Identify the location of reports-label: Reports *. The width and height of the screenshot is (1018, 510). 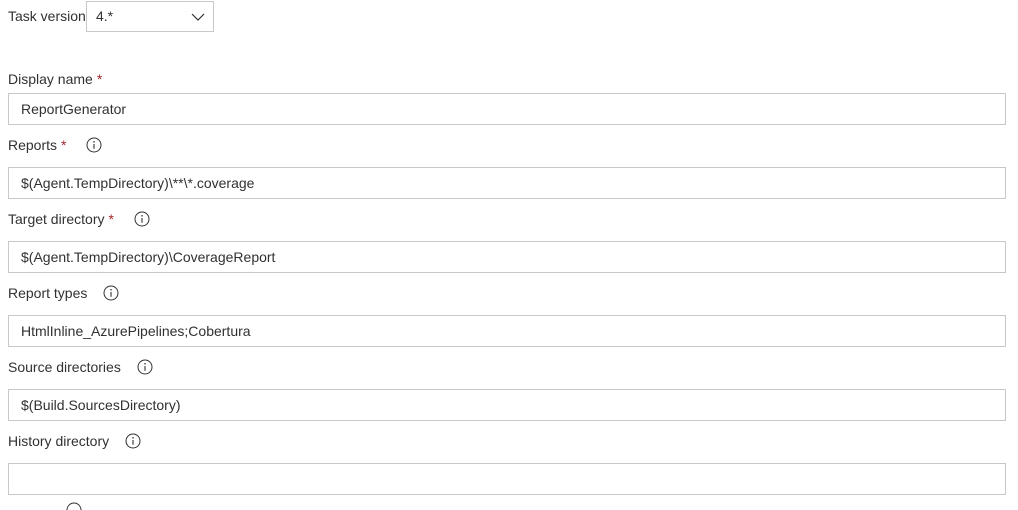
(55, 145).